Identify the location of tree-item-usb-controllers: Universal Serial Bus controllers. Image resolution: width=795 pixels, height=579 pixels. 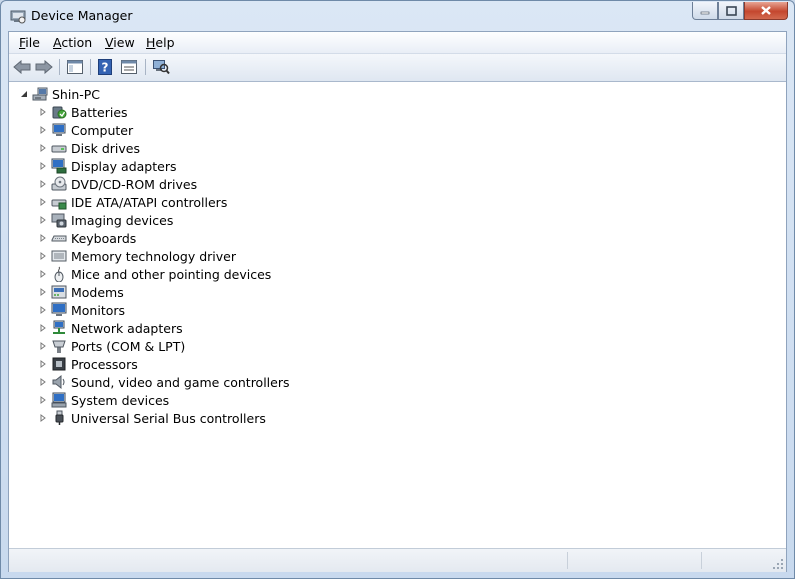
(152, 418).